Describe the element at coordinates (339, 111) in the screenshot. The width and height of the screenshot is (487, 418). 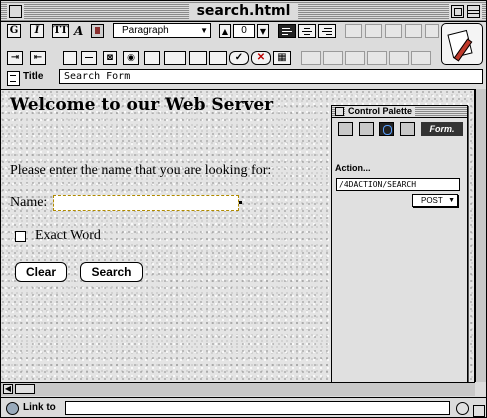
I see `palette-close-icon` at that location.